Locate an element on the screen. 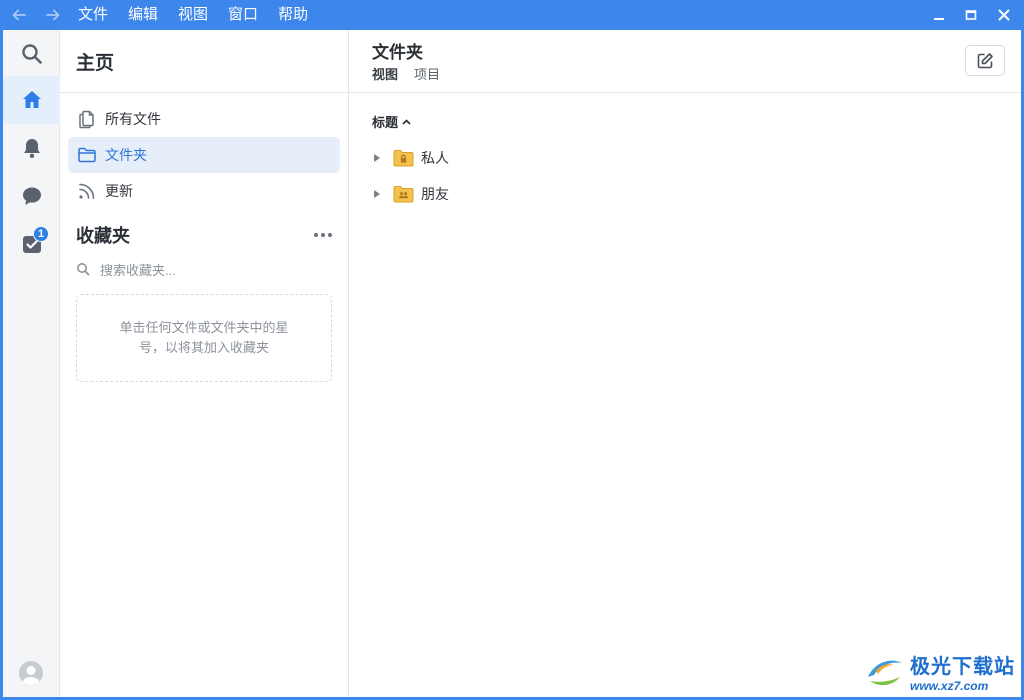  sidebar-item-updates: 更新 is located at coordinates (204, 191).